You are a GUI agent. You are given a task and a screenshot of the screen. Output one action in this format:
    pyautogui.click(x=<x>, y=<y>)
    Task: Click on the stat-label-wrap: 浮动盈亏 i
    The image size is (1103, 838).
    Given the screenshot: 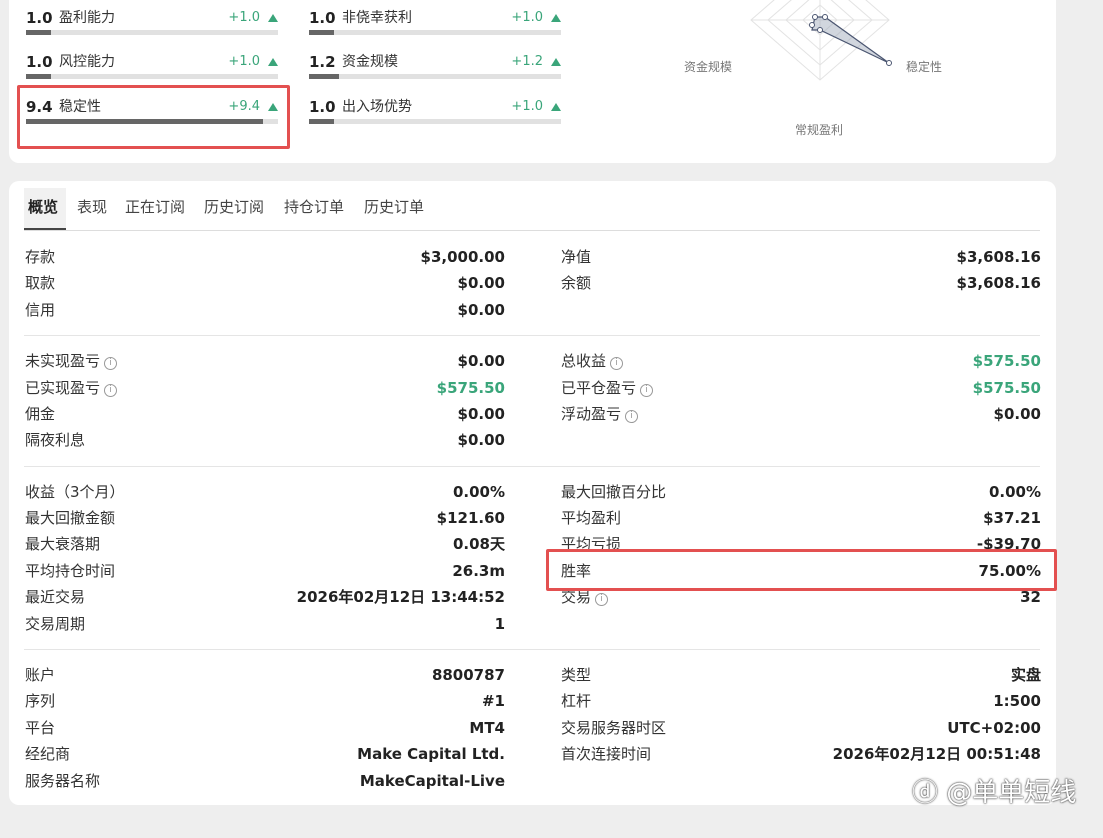 What is the action you would take?
    pyautogui.click(x=600, y=414)
    